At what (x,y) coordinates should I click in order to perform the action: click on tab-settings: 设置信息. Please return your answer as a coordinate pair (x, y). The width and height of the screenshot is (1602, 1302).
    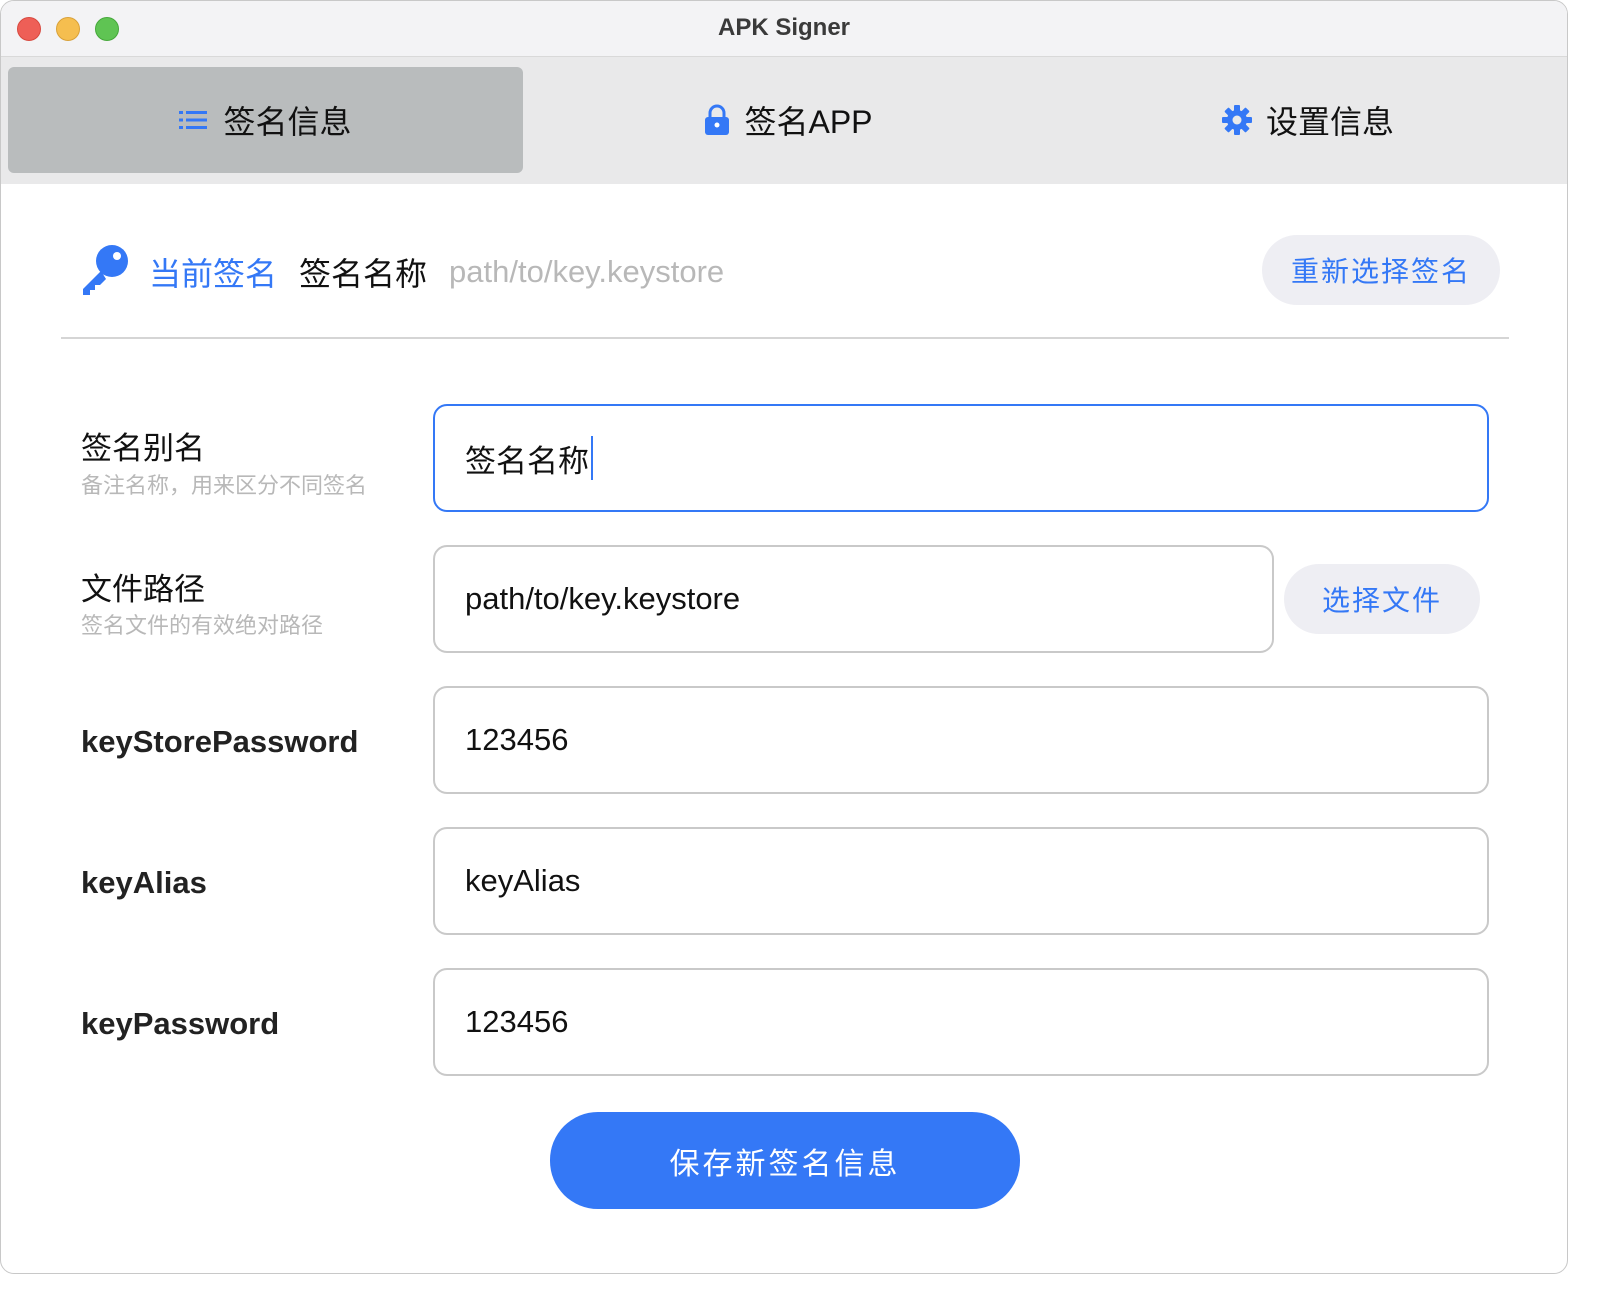
    Looking at the image, I should click on (1308, 120).